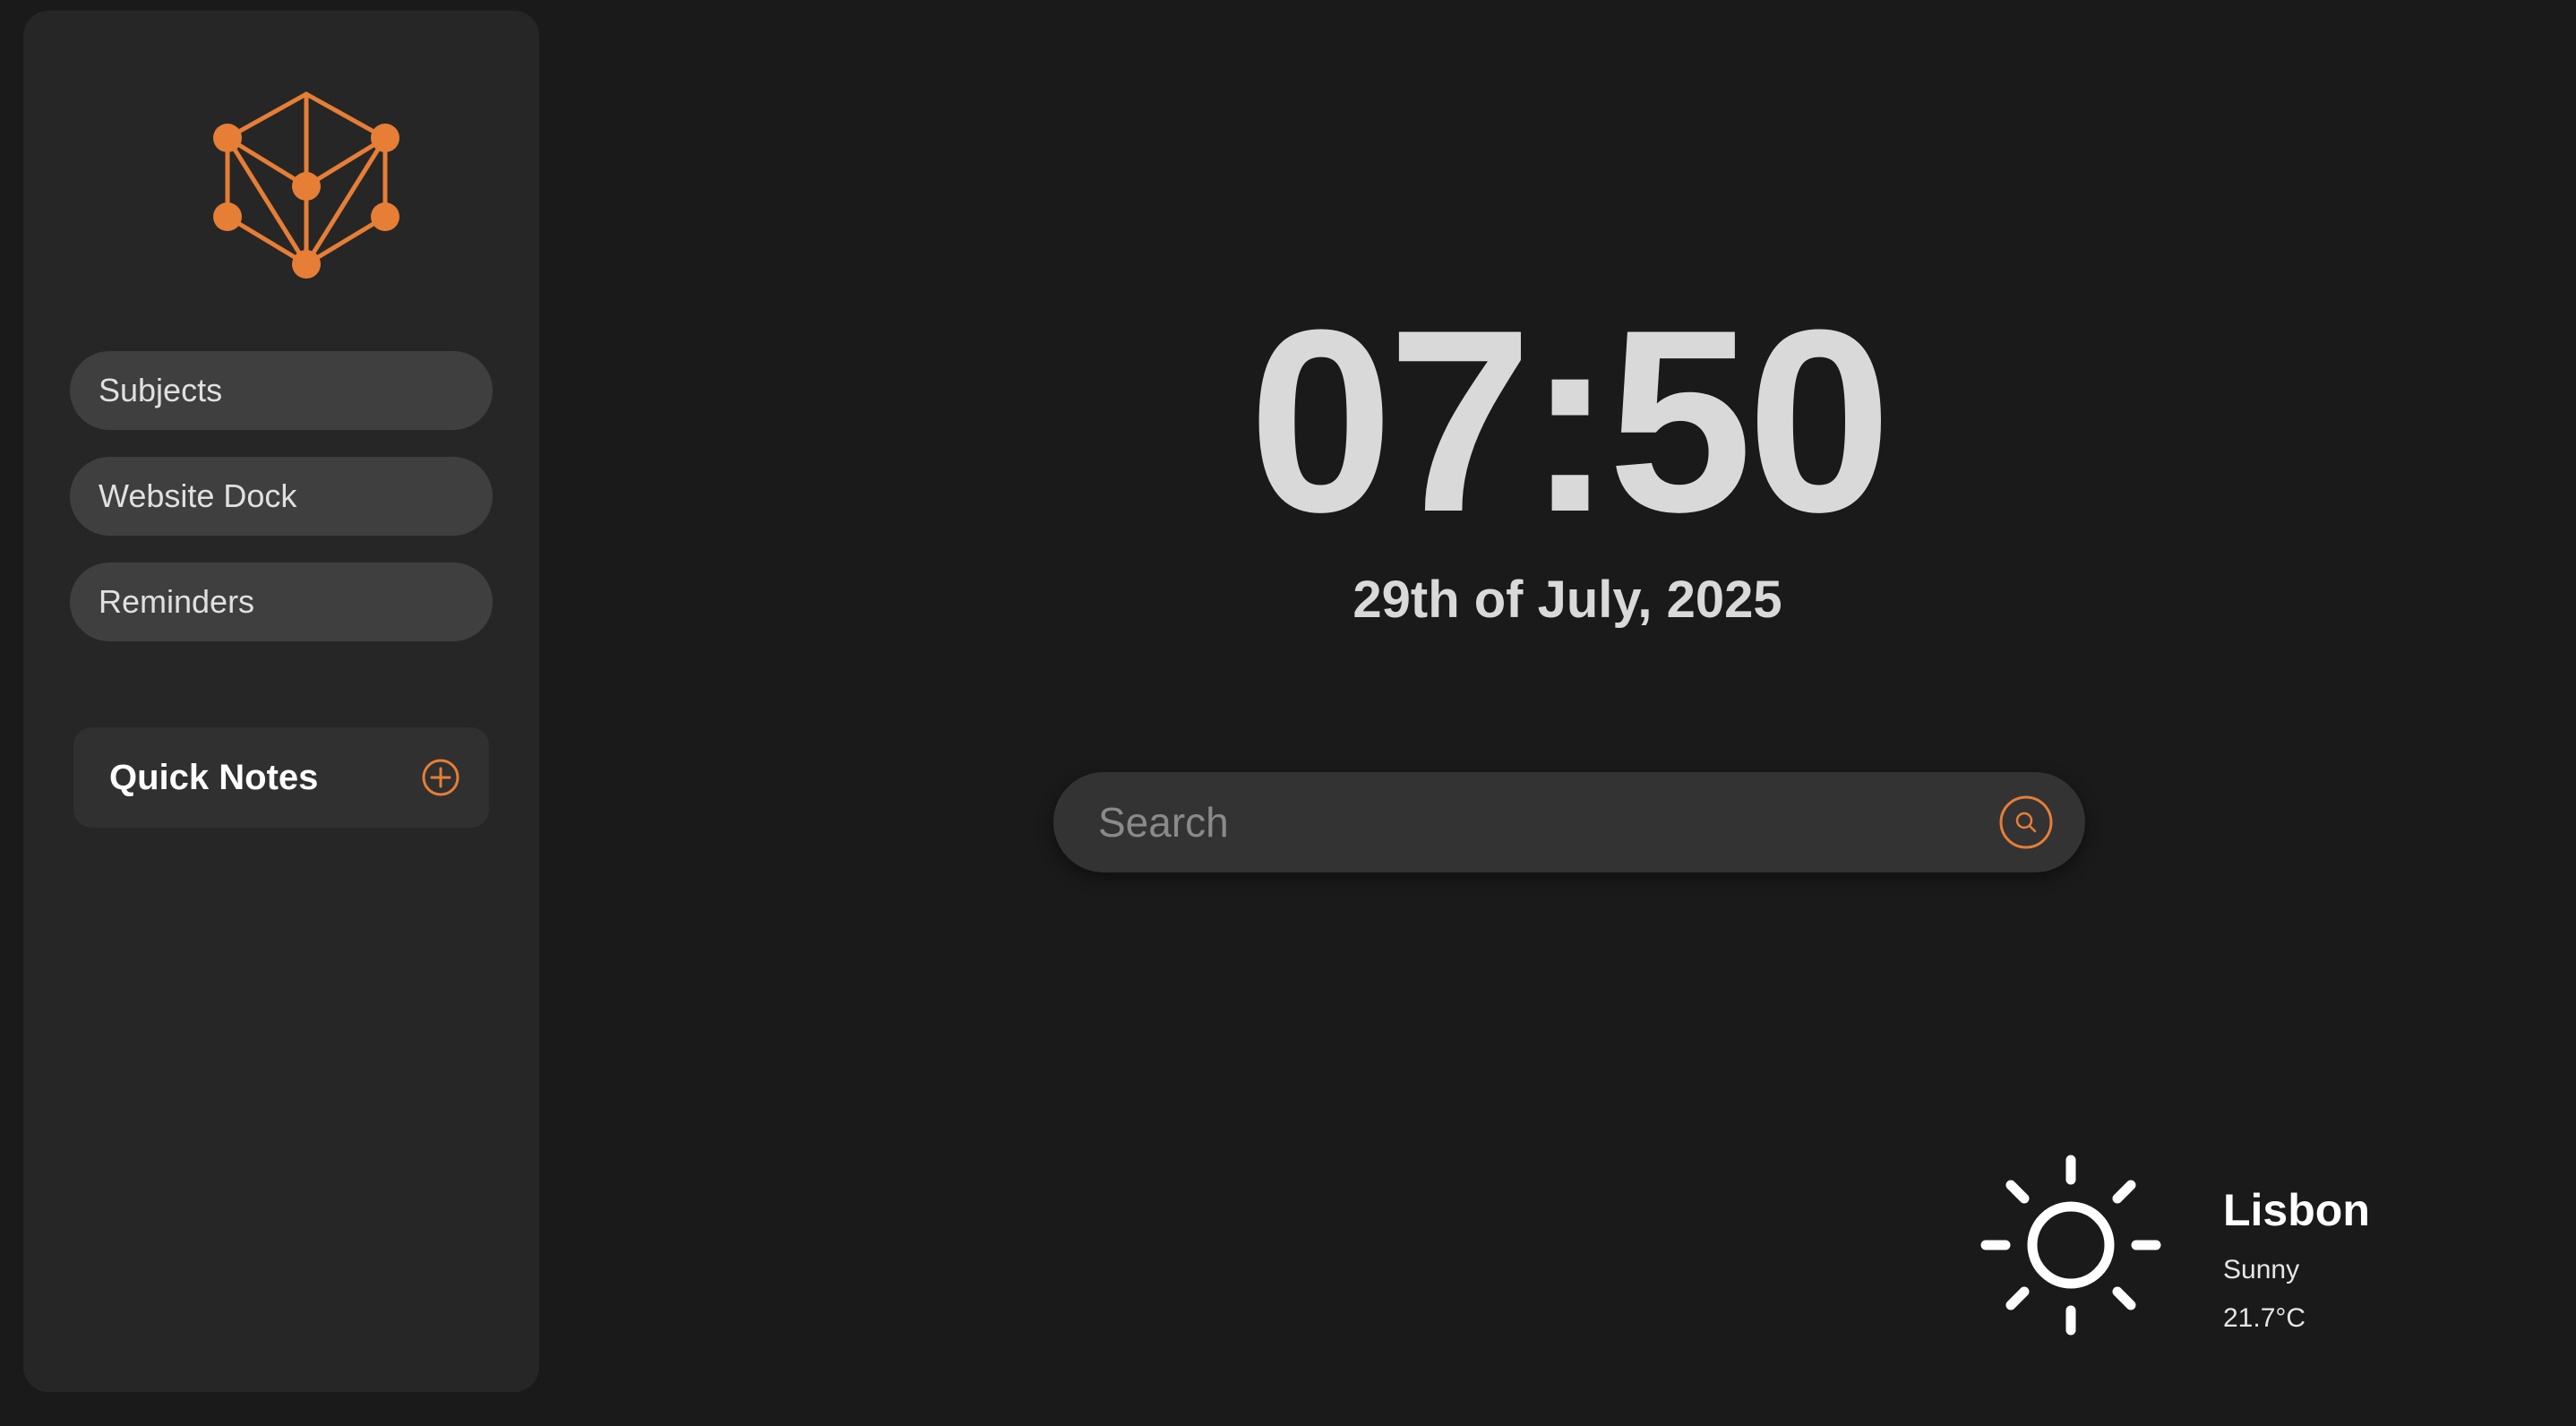  I want to click on sun-icon, so click(2070, 1245).